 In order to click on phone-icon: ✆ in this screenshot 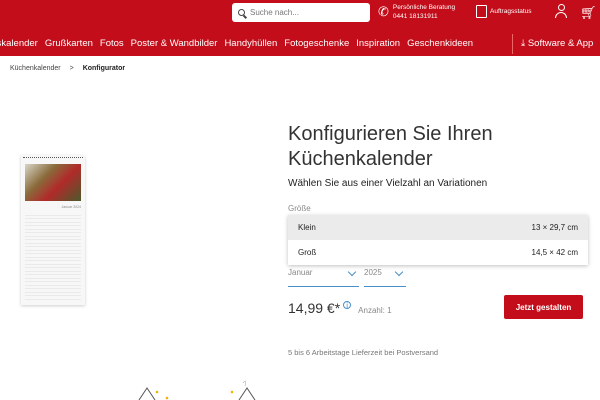, I will do `click(383, 11)`.